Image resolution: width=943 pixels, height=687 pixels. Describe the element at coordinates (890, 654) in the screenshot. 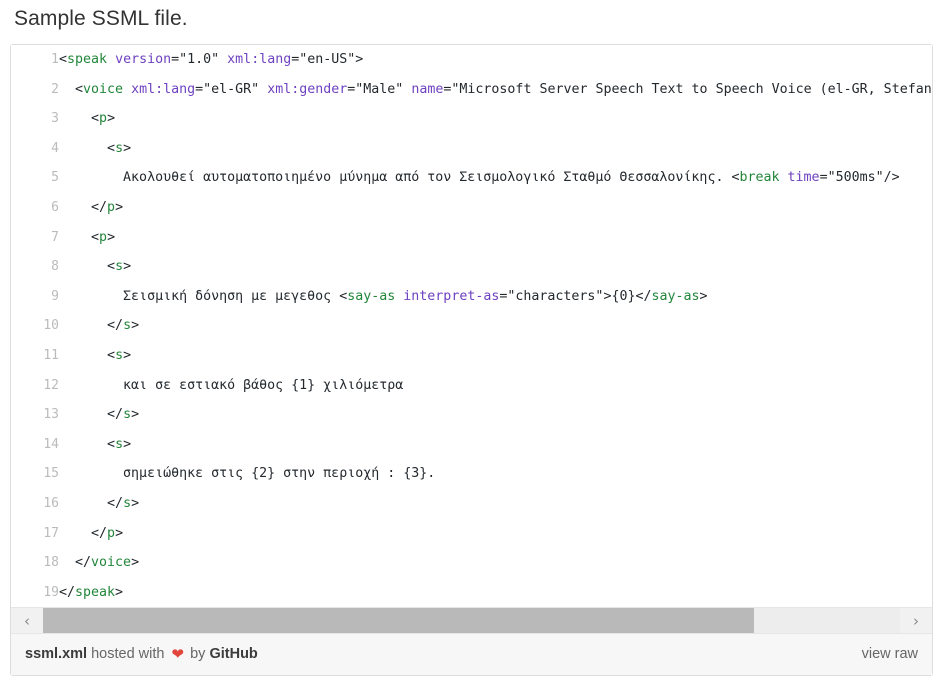

I see `view-raw-link: view raw` at that location.